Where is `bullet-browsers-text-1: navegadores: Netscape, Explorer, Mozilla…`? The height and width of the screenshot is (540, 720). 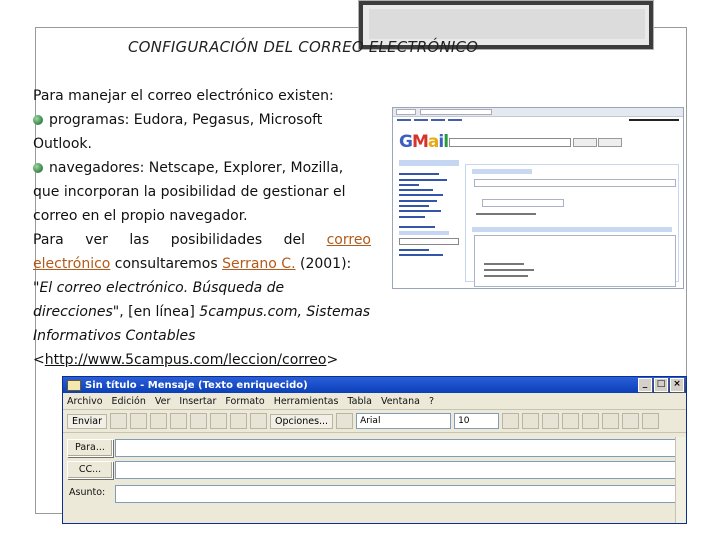 bullet-browsers-text-1: navegadores: Netscape, Explorer, Mozilla… is located at coordinates (196, 168).